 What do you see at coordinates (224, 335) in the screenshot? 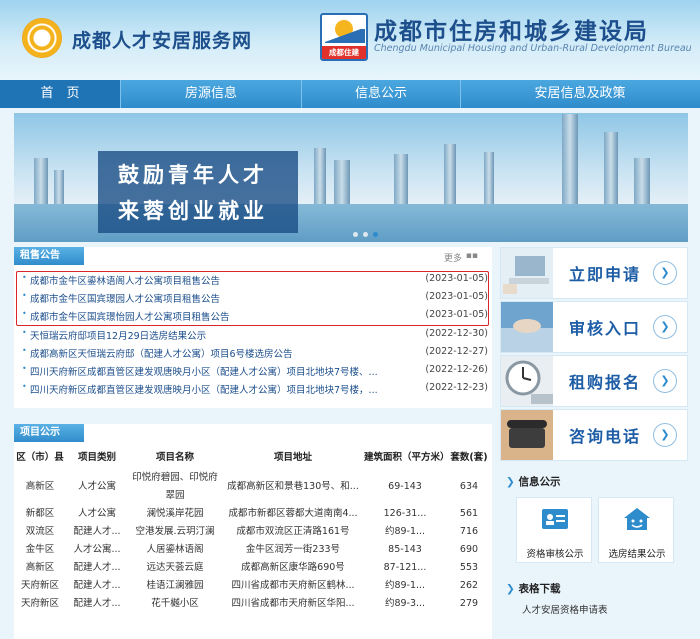
I see `notice-item-title: 天恒瑞云府邸项目12月29日选房结果公示` at bounding box center [224, 335].